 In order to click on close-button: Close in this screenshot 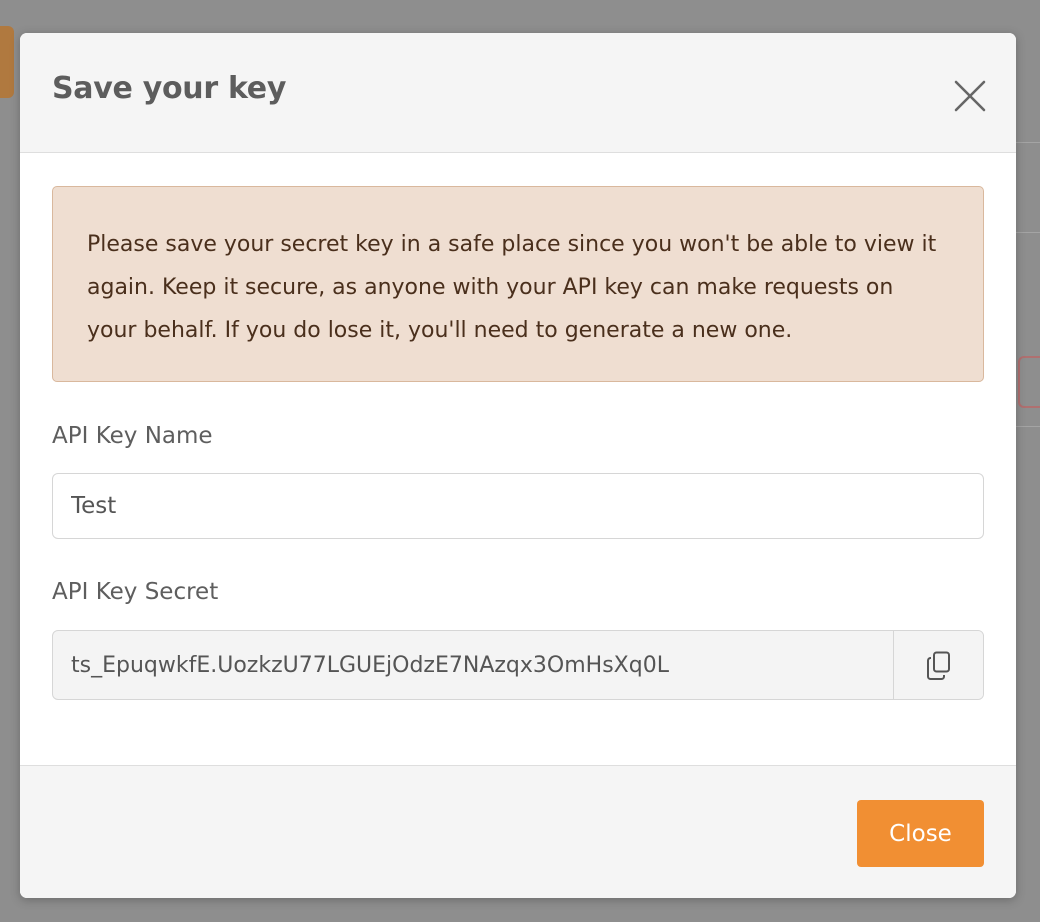, I will do `click(920, 833)`.